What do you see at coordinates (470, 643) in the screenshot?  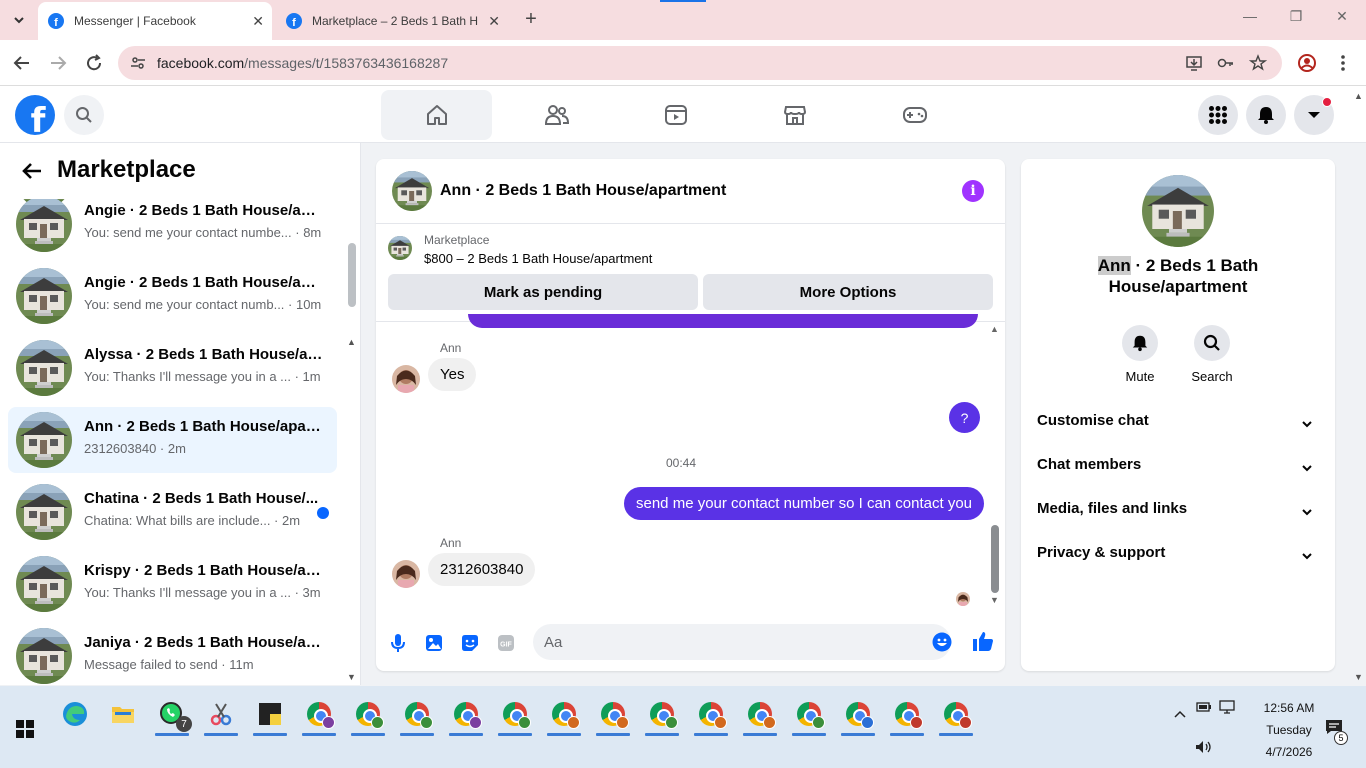 I see `sticker-icon` at bounding box center [470, 643].